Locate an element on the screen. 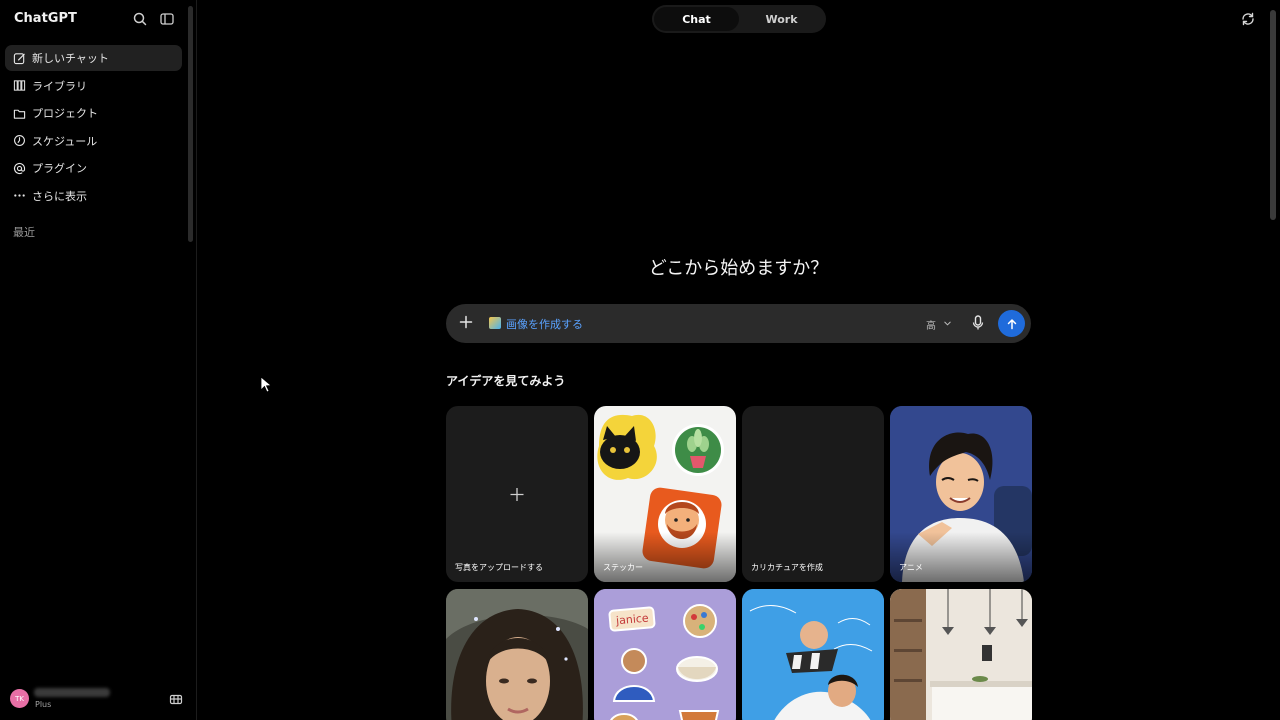 The width and height of the screenshot is (1280, 720). card-label: 写真をアップロードする is located at coordinates (499, 567).